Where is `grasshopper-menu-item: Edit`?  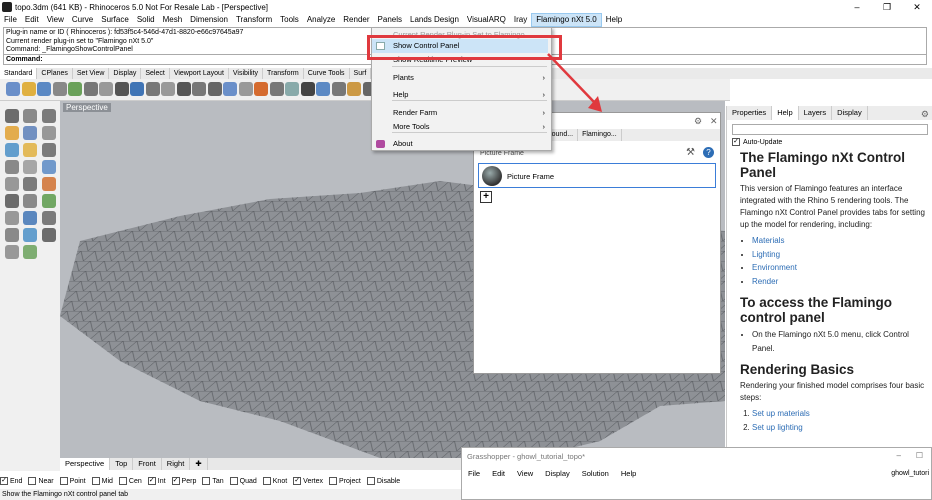
grasshopper-menu-item: Edit is located at coordinates (498, 473).